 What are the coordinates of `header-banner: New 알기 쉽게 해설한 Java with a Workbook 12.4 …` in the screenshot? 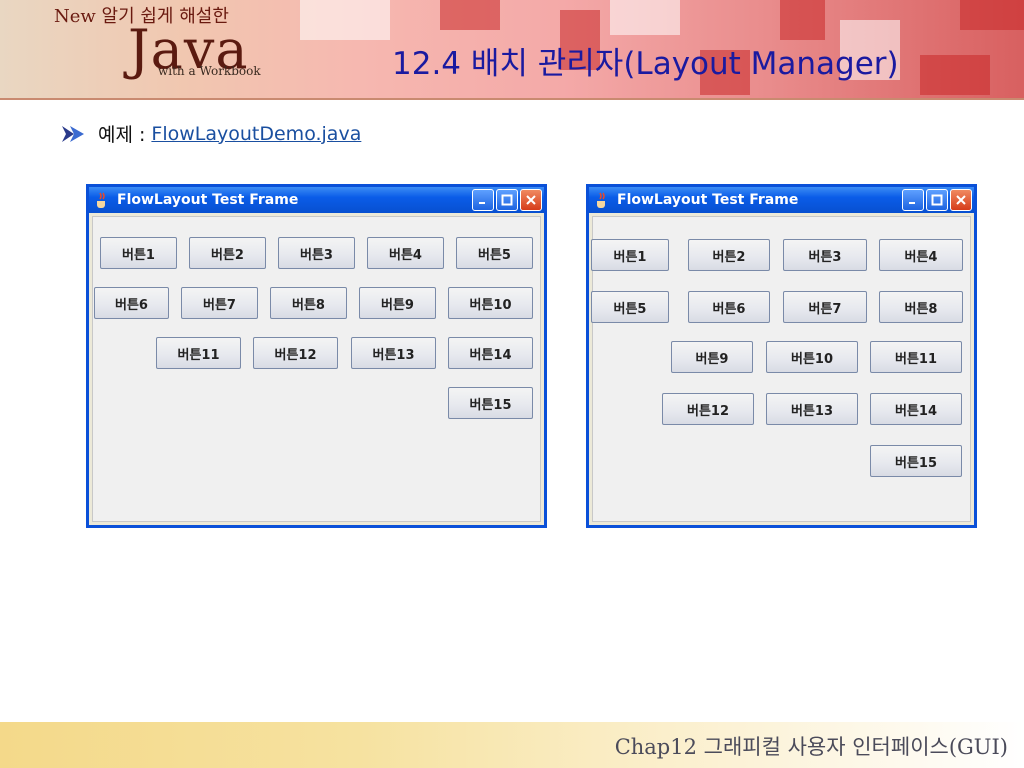 It's located at (512, 50).